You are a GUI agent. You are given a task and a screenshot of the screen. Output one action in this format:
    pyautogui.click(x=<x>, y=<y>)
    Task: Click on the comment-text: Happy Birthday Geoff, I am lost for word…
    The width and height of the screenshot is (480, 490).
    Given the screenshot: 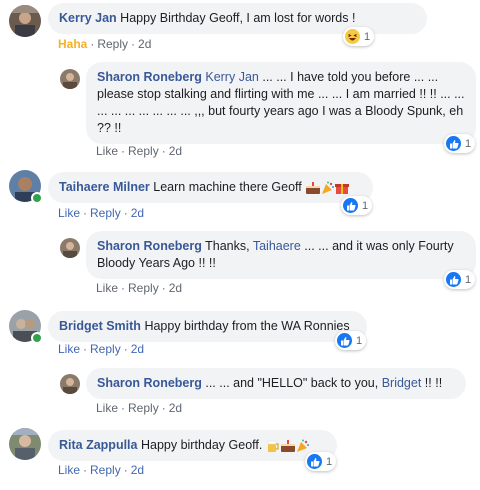 What is the action you would take?
    pyautogui.click(x=238, y=18)
    